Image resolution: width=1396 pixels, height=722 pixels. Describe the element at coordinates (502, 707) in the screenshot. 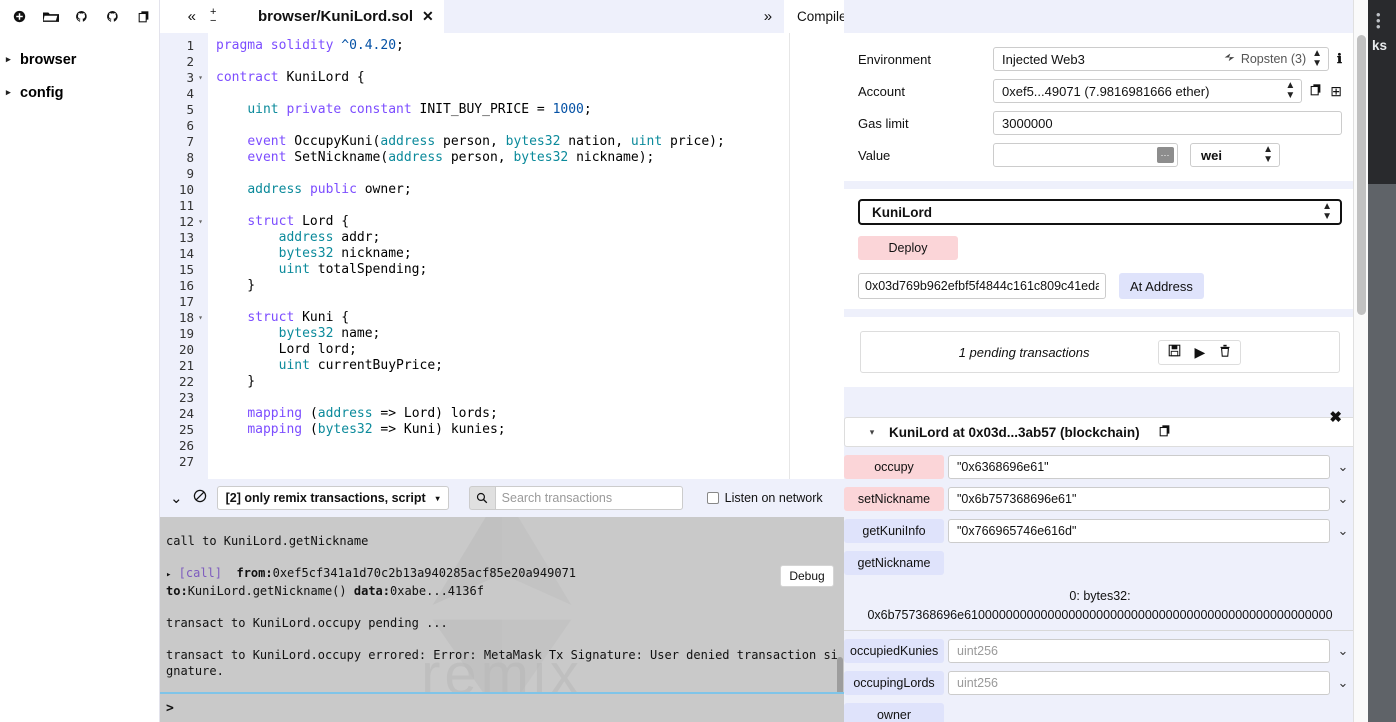

I see `terminal-prompt: >` at that location.